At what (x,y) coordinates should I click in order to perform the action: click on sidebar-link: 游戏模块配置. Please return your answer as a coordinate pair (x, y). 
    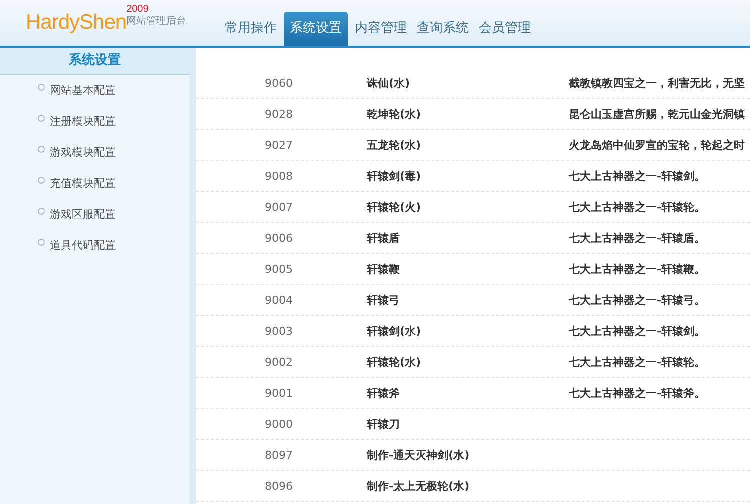
    Looking at the image, I should click on (83, 152).